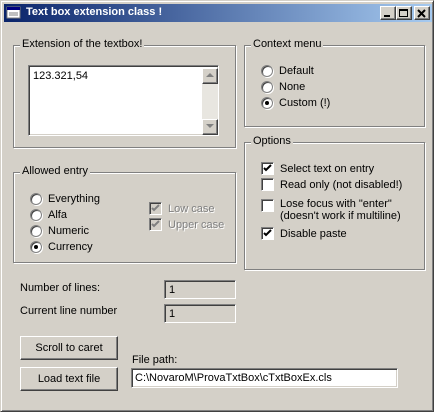 This screenshot has height=412, width=434. I want to click on title-bar: Text box extension class !, so click(218, 13).